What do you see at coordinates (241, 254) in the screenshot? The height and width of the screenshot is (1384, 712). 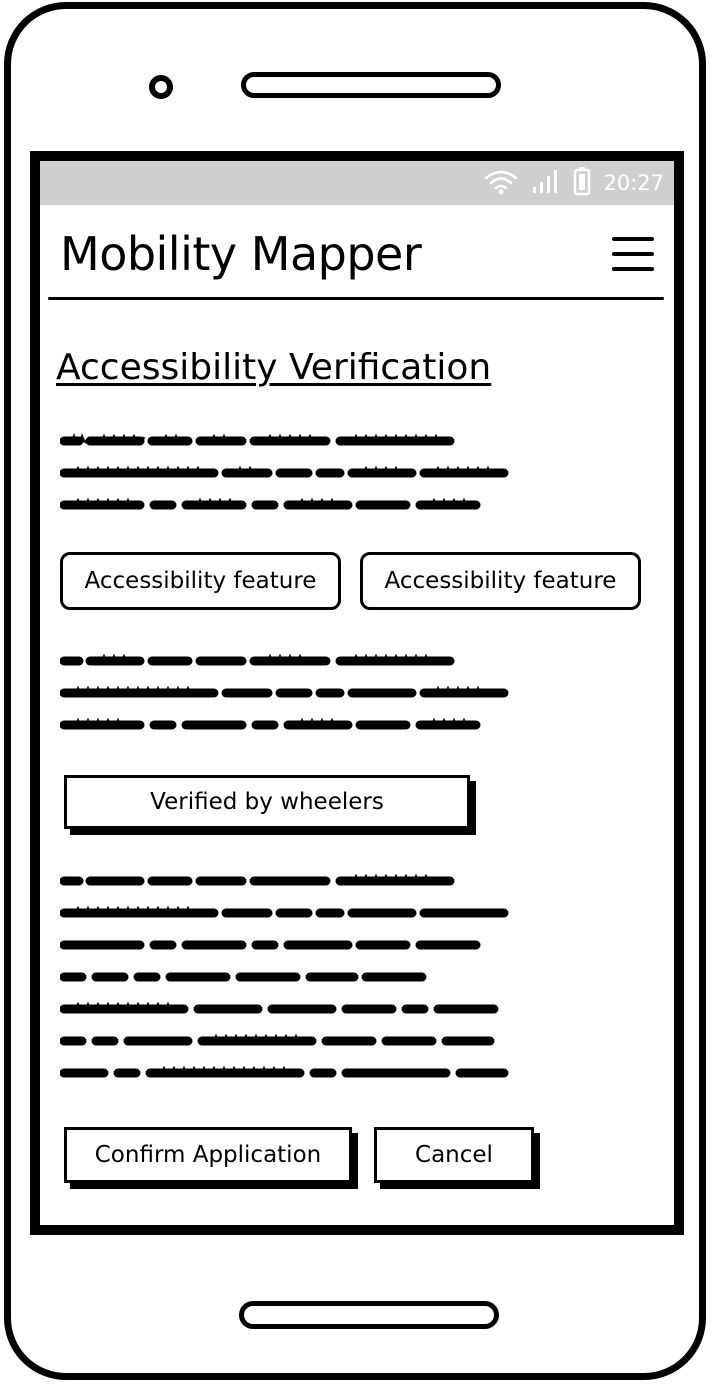 I see `app-title: Mobility Mapper` at bounding box center [241, 254].